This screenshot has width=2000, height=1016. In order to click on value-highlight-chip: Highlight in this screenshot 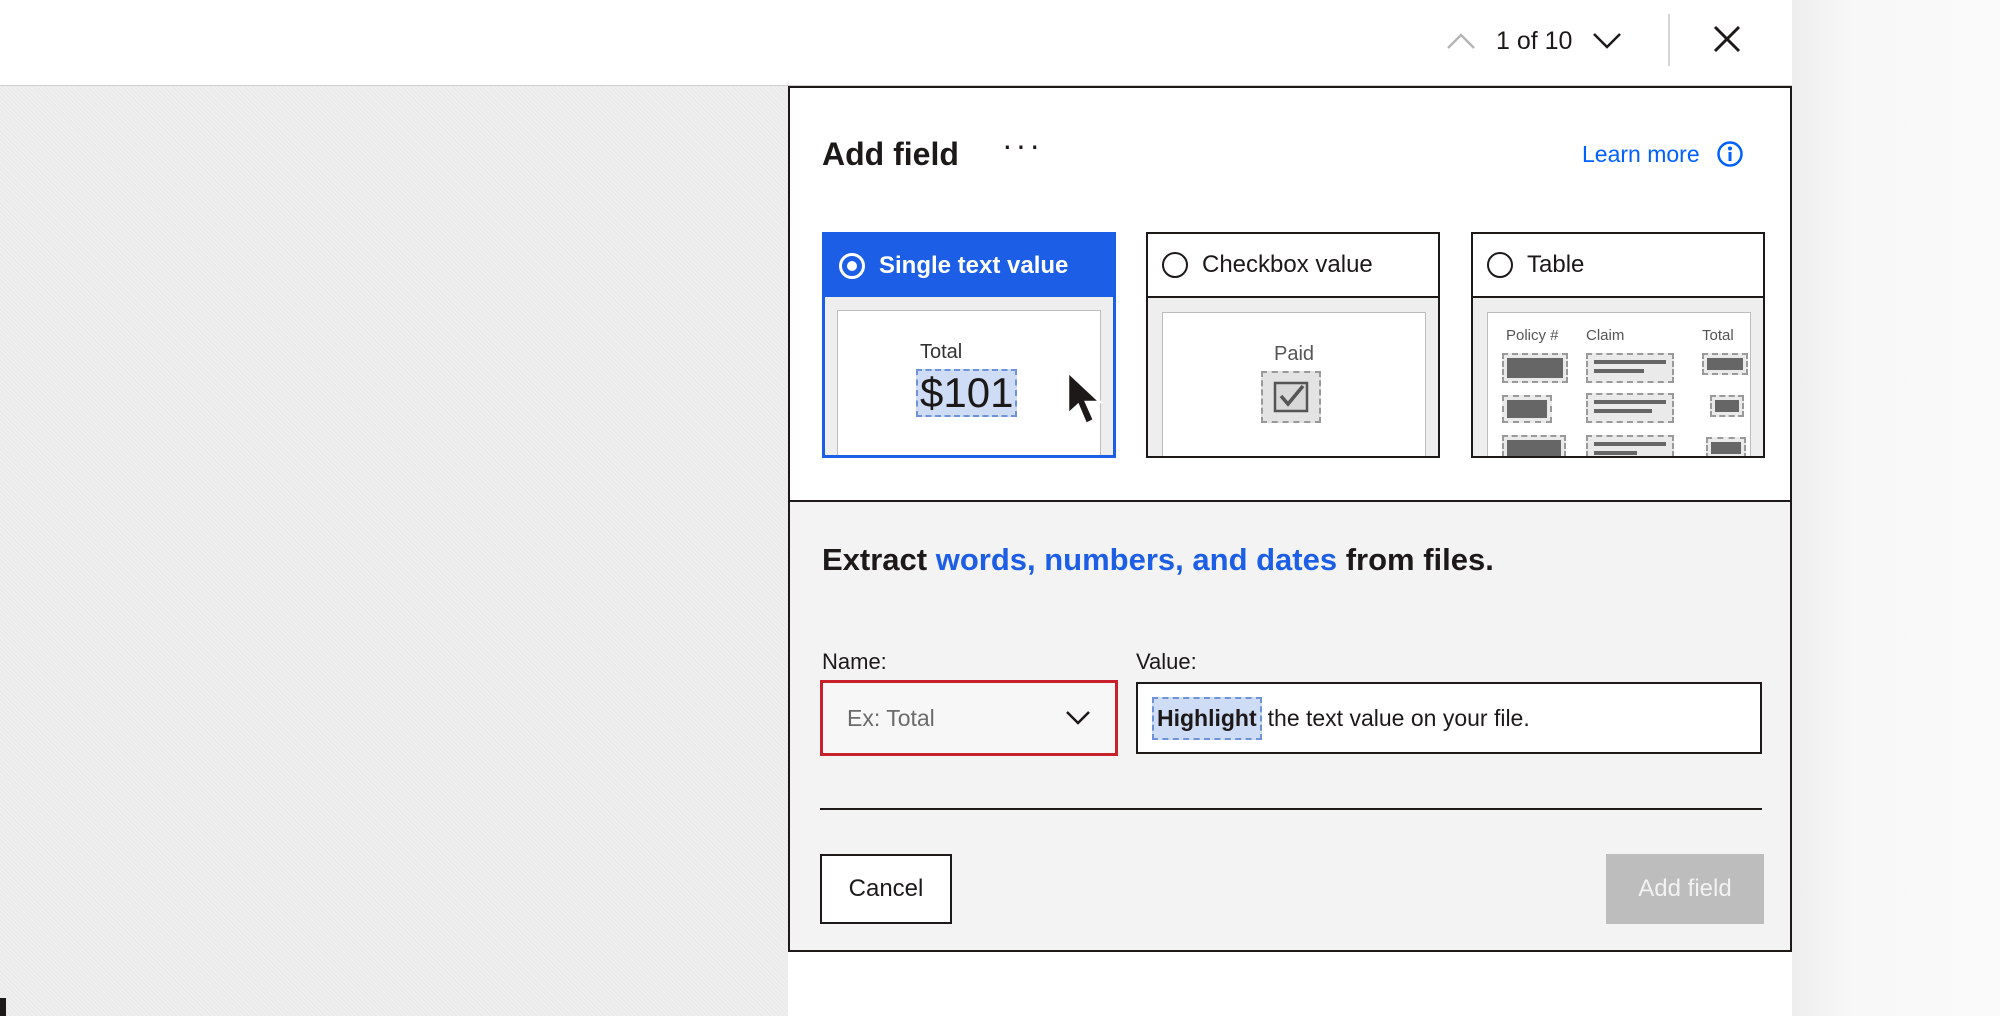, I will do `click(1207, 718)`.